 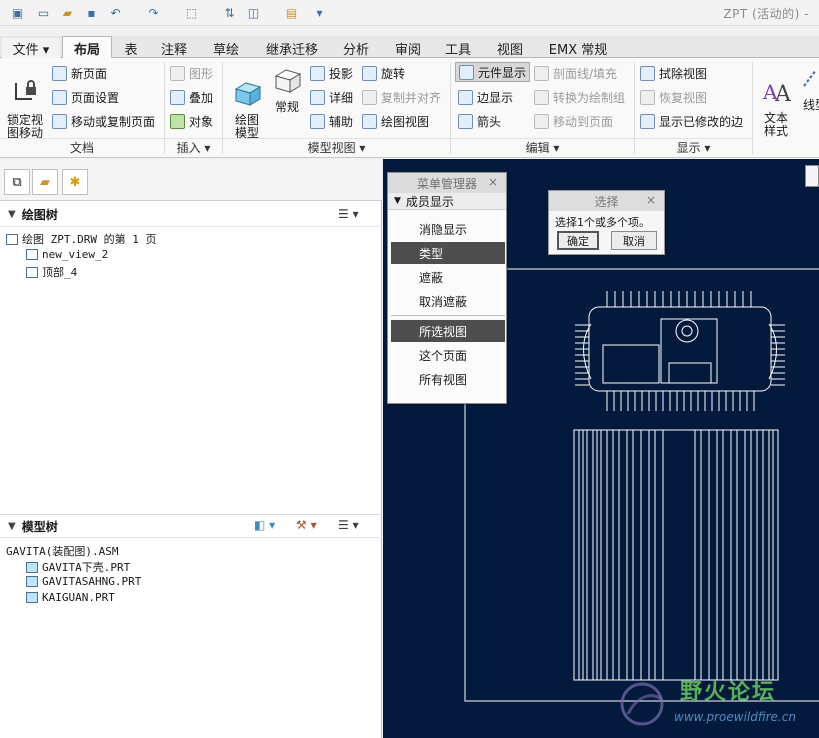 What do you see at coordinates (448, 301) in the screenshot?
I see `menu-item-unblank: 取消遮蔽` at bounding box center [448, 301].